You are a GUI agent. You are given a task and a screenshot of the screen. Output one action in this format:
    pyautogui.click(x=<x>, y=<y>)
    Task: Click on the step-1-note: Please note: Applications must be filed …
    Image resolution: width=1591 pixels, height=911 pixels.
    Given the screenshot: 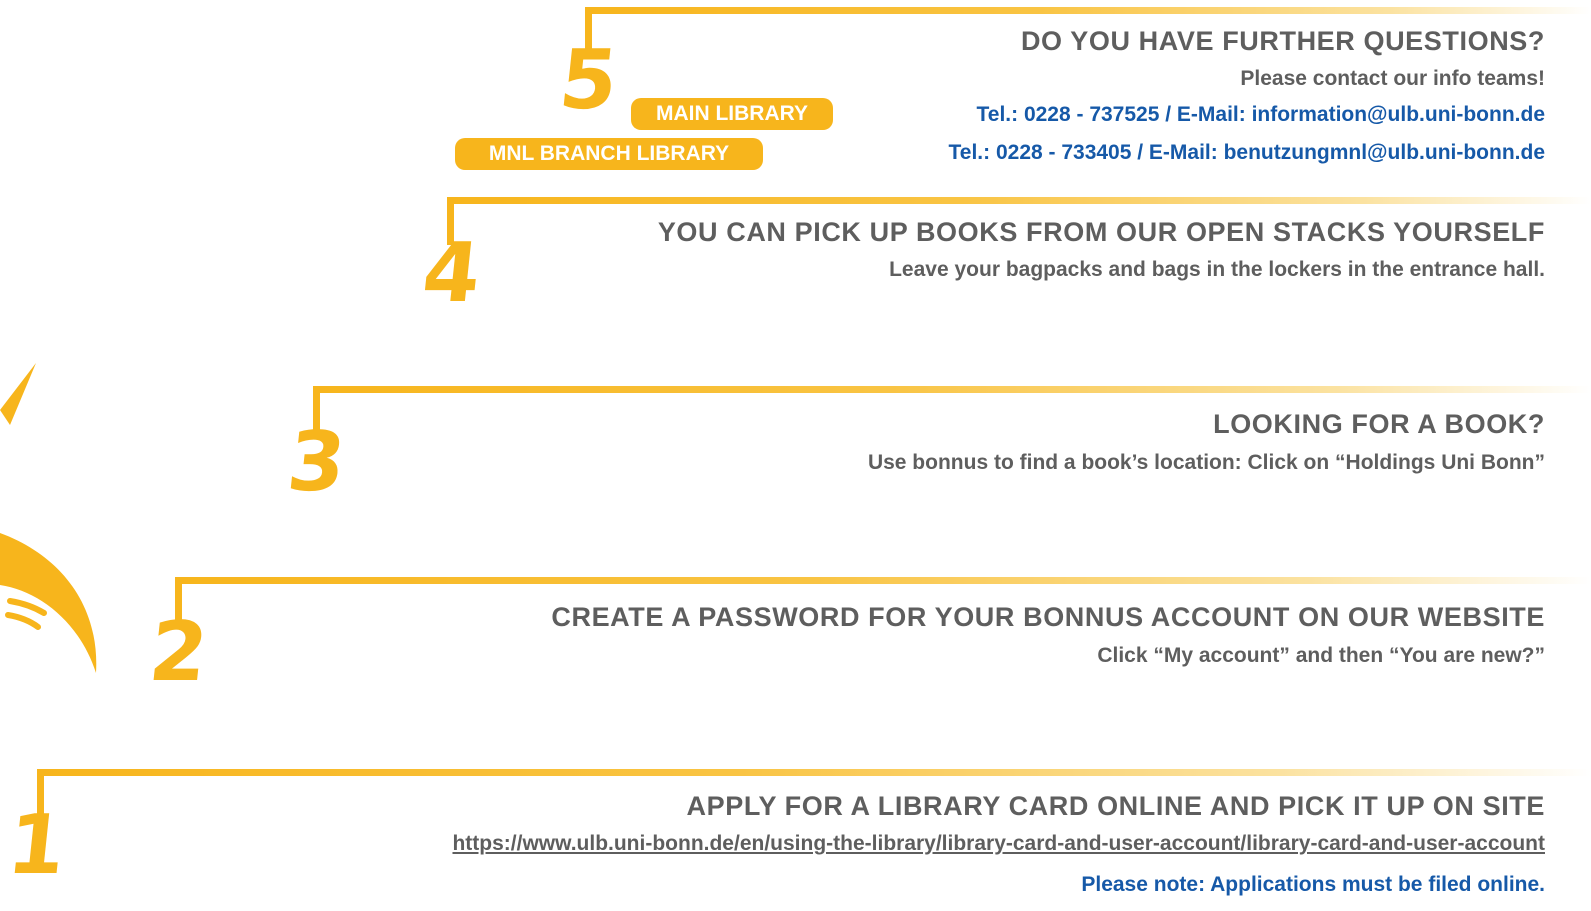 What is the action you would take?
    pyautogui.click(x=1313, y=884)
    